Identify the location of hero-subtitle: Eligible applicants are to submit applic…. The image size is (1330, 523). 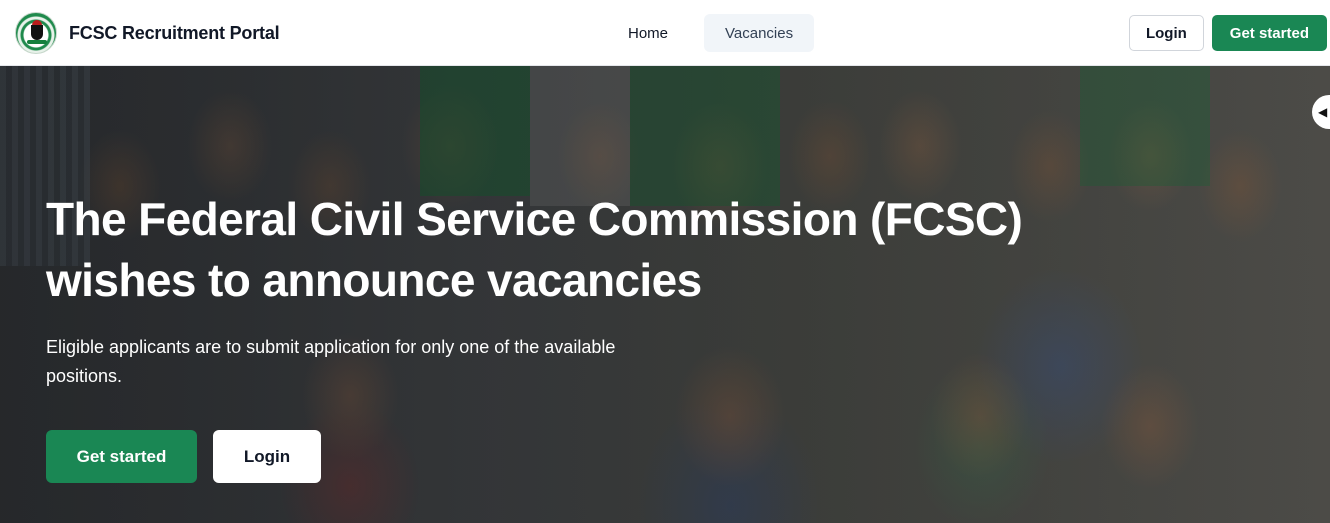
(331, 361).